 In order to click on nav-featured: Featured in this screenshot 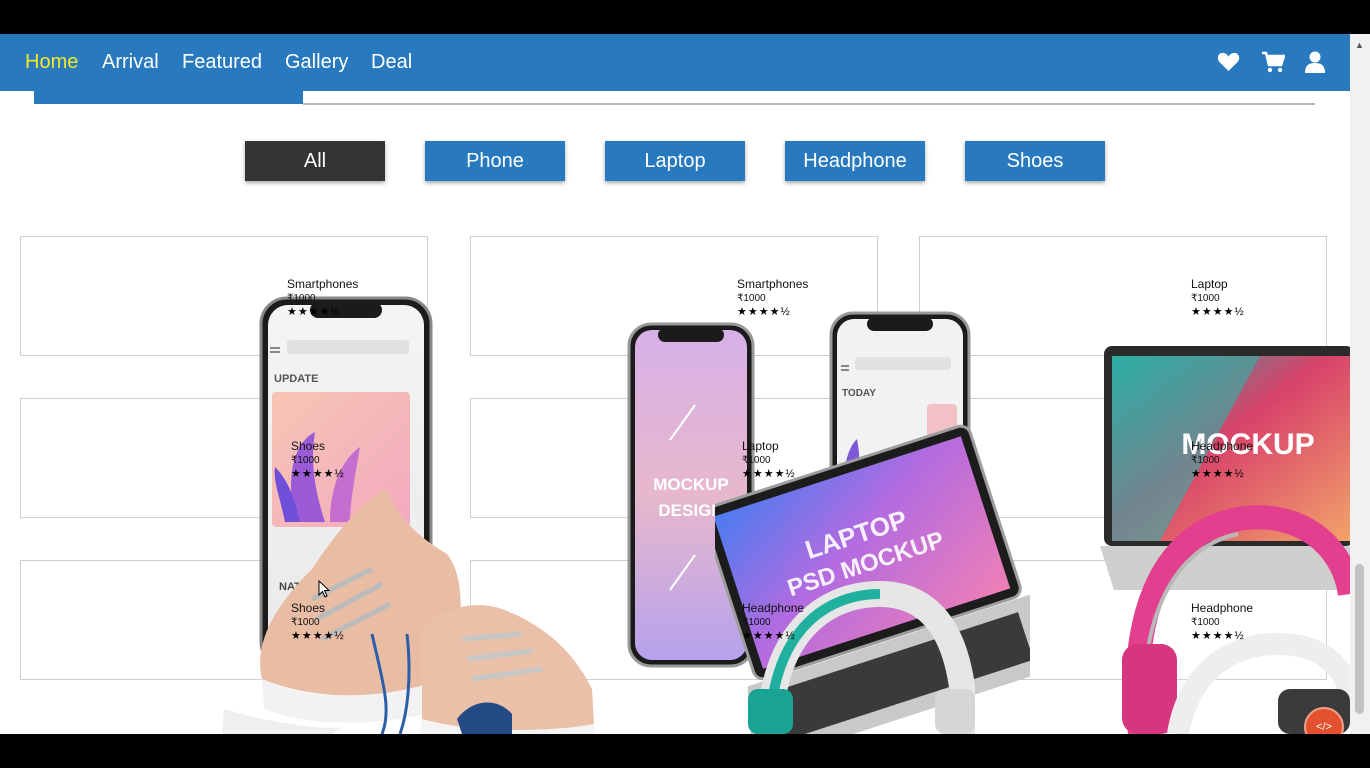, I will do `click(222, 62)`.